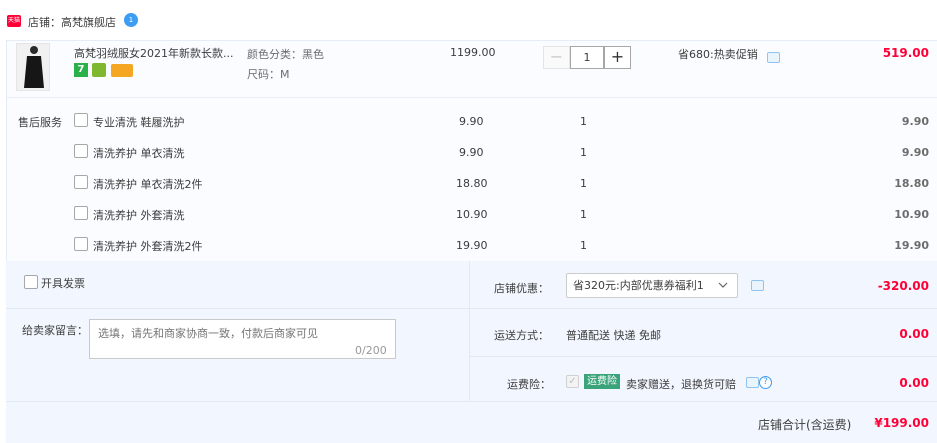 This screenshot has height=443, width=937. I want to click on coupon-label: 店铺优惠：, so click(521, 288).